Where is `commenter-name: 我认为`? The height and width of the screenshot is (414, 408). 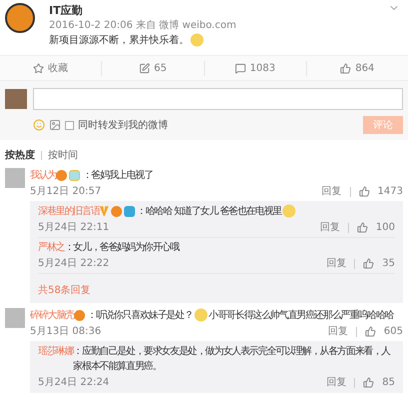 commenter-name: 我认为 is located at coordinates (43, 175).